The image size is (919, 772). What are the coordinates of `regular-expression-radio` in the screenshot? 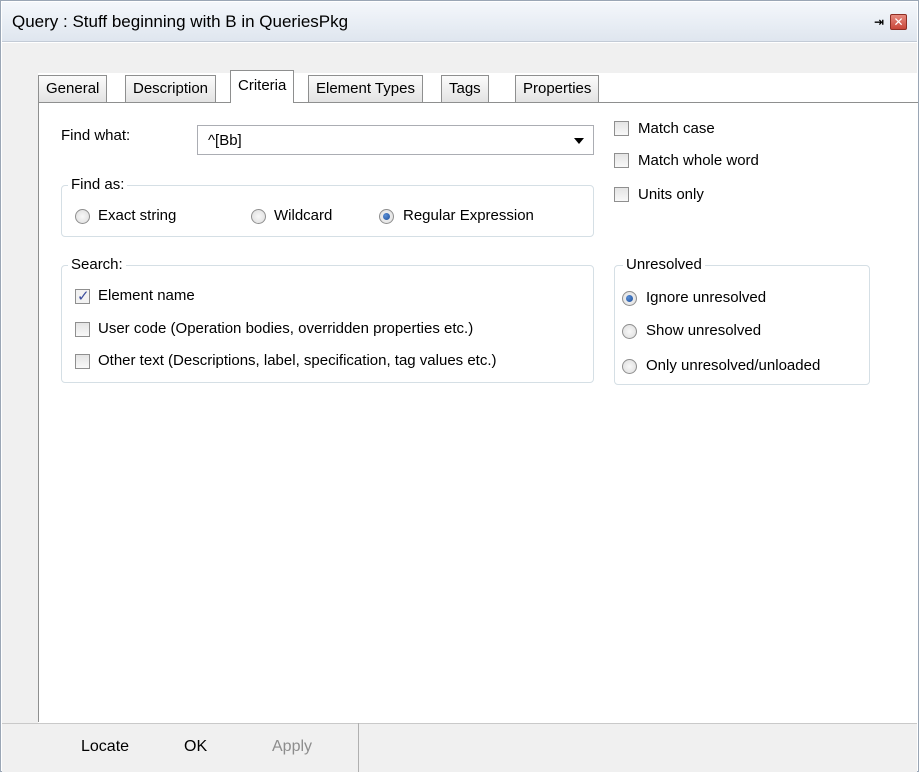 It's located at (386, 216).